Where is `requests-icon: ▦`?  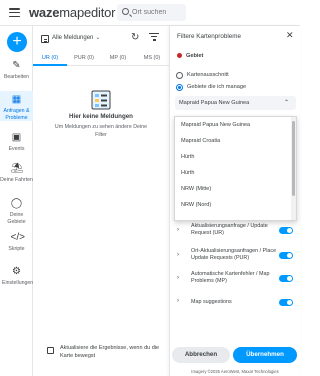
requests-icon: ▦ is located at coordinates (16, 99).